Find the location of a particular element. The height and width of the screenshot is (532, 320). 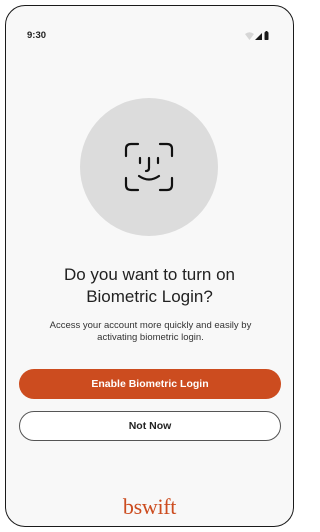

status-bar: 9:30 is located at coordinates (149, 31).